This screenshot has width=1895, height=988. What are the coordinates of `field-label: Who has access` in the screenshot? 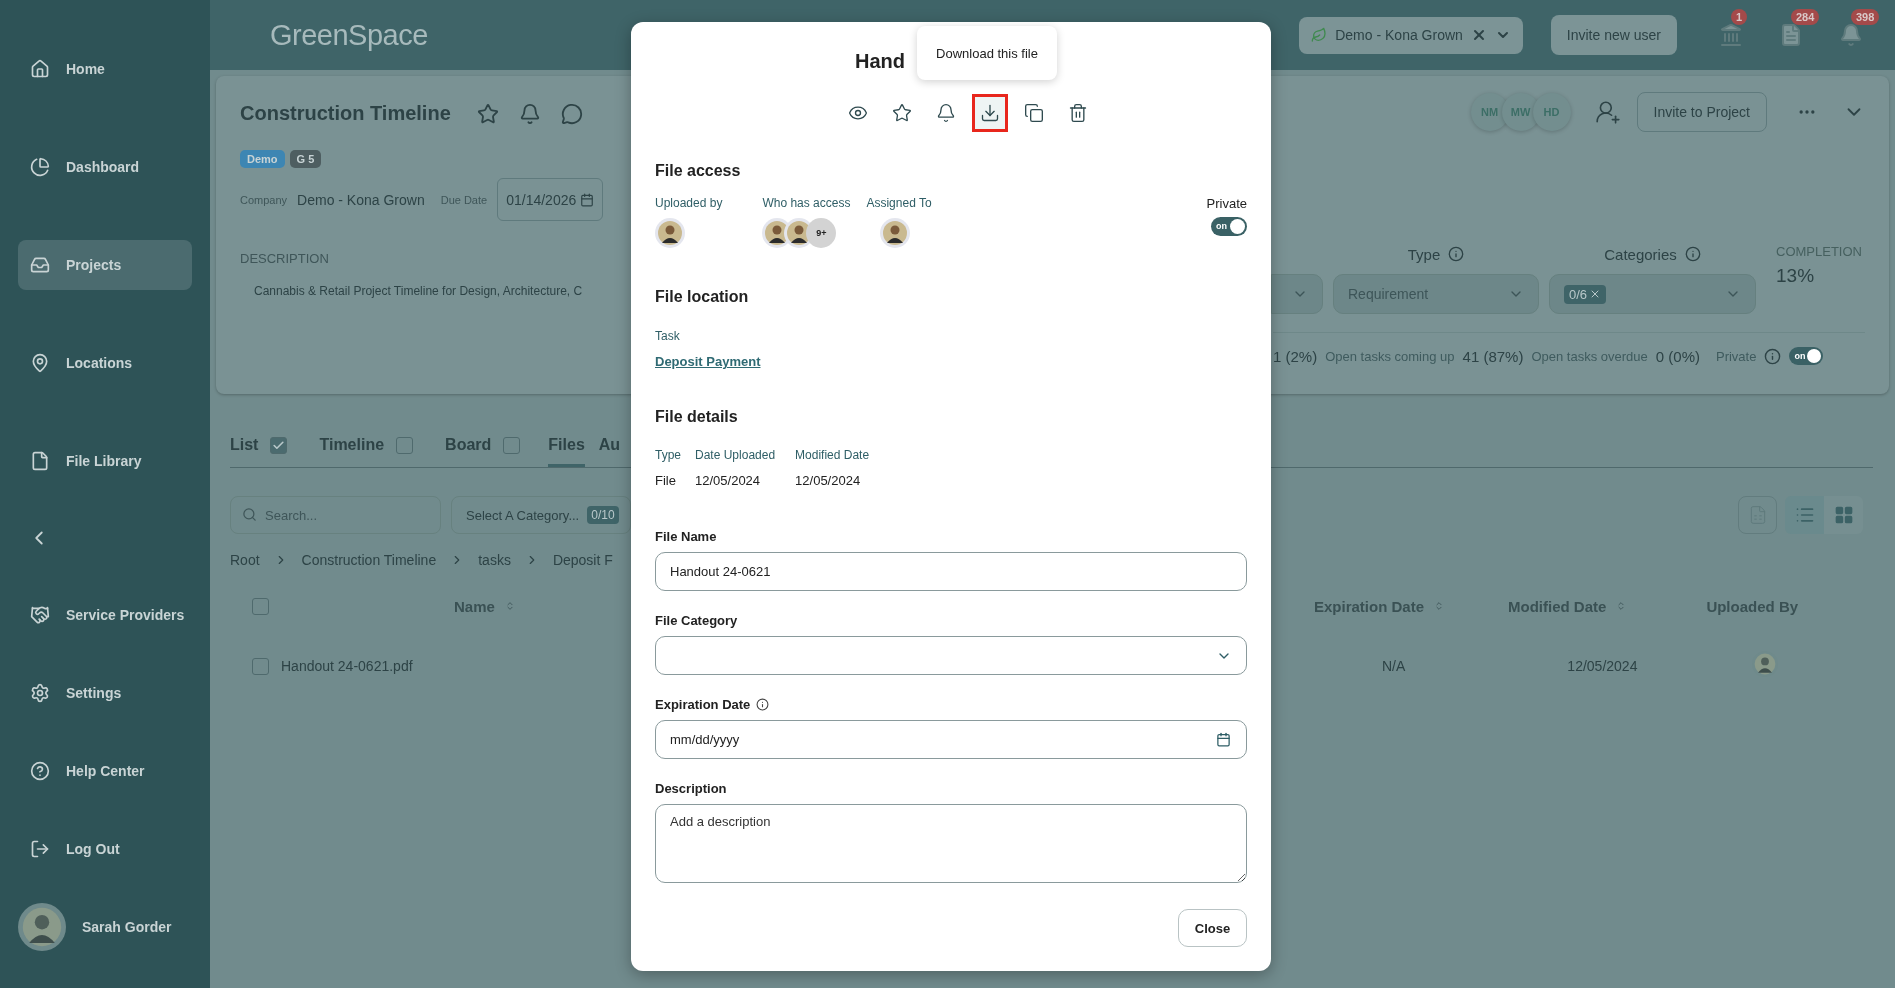 It's located at (806, 203).